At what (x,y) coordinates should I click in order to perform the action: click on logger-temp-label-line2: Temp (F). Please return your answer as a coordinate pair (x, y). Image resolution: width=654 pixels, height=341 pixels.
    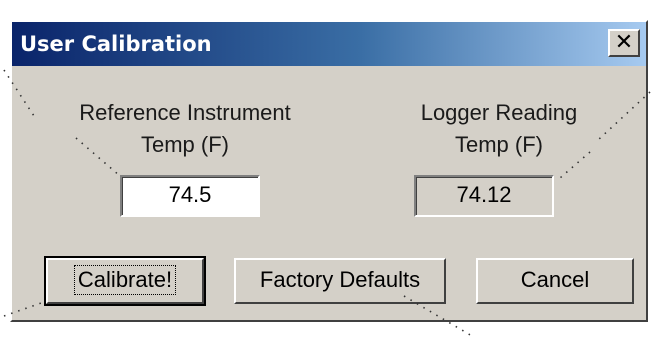
    Looking at the image, I should click on (499, 144).